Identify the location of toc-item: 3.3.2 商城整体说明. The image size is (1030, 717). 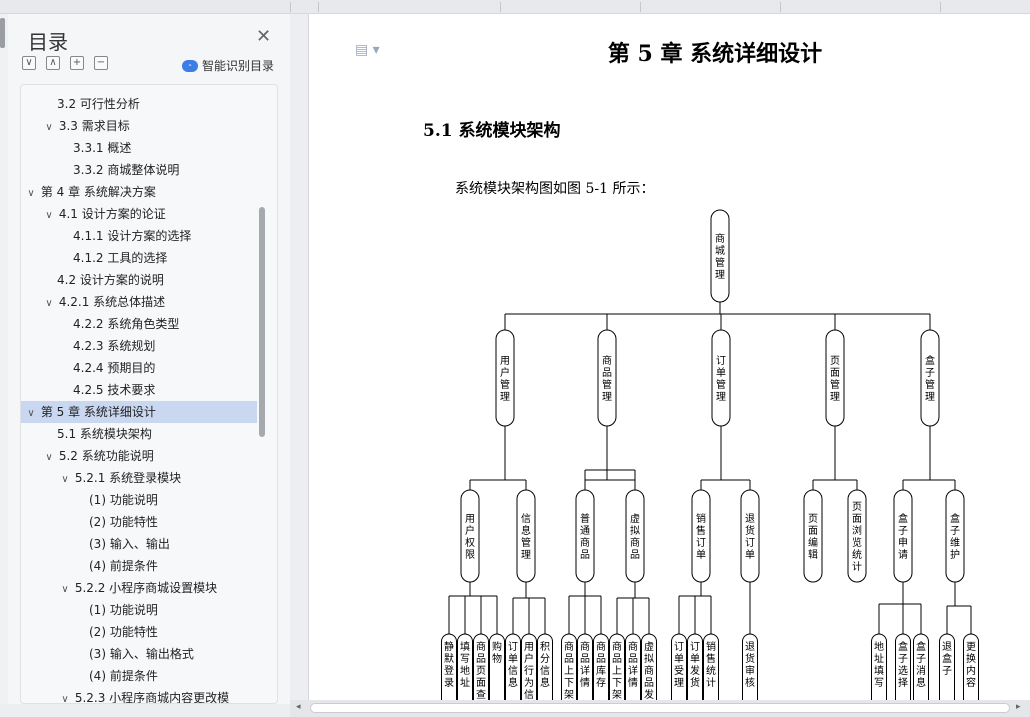
(139, 170).